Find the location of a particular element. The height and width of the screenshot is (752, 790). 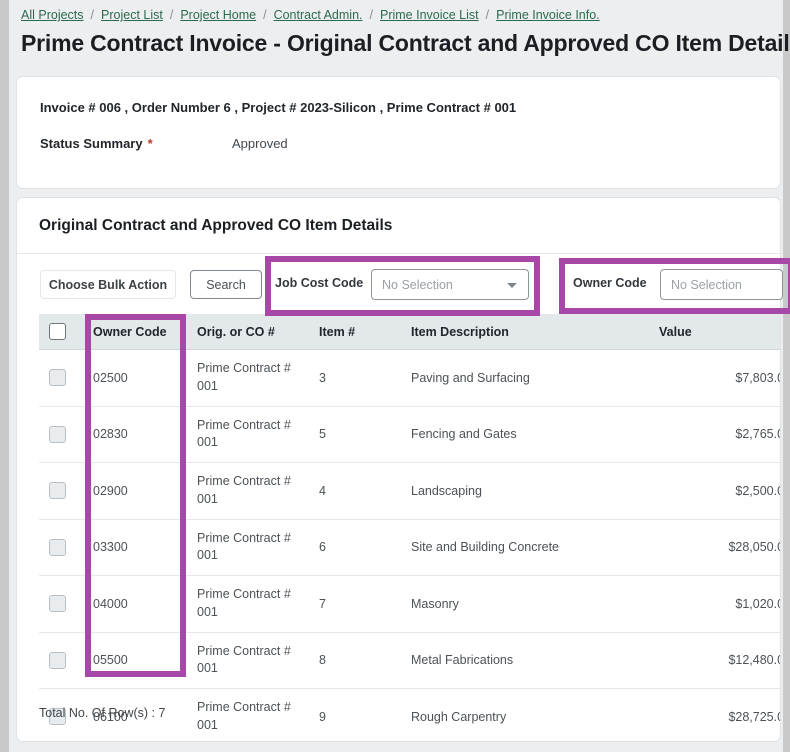

cell-item-description: Paving and Surfacing is located at coordinates (525, 378).